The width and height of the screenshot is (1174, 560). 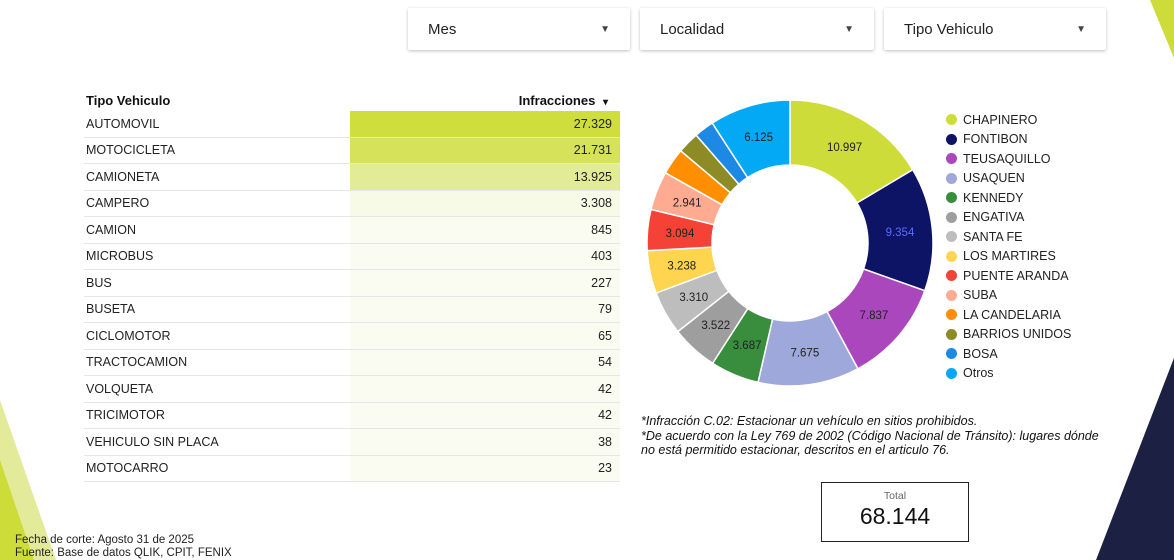 What do you see at coordinates (152, 441) in the screenshot?
I see `cell-tipo-vehiculo: VEHICULO SIN PLACA` at bounding box center [152, 441].